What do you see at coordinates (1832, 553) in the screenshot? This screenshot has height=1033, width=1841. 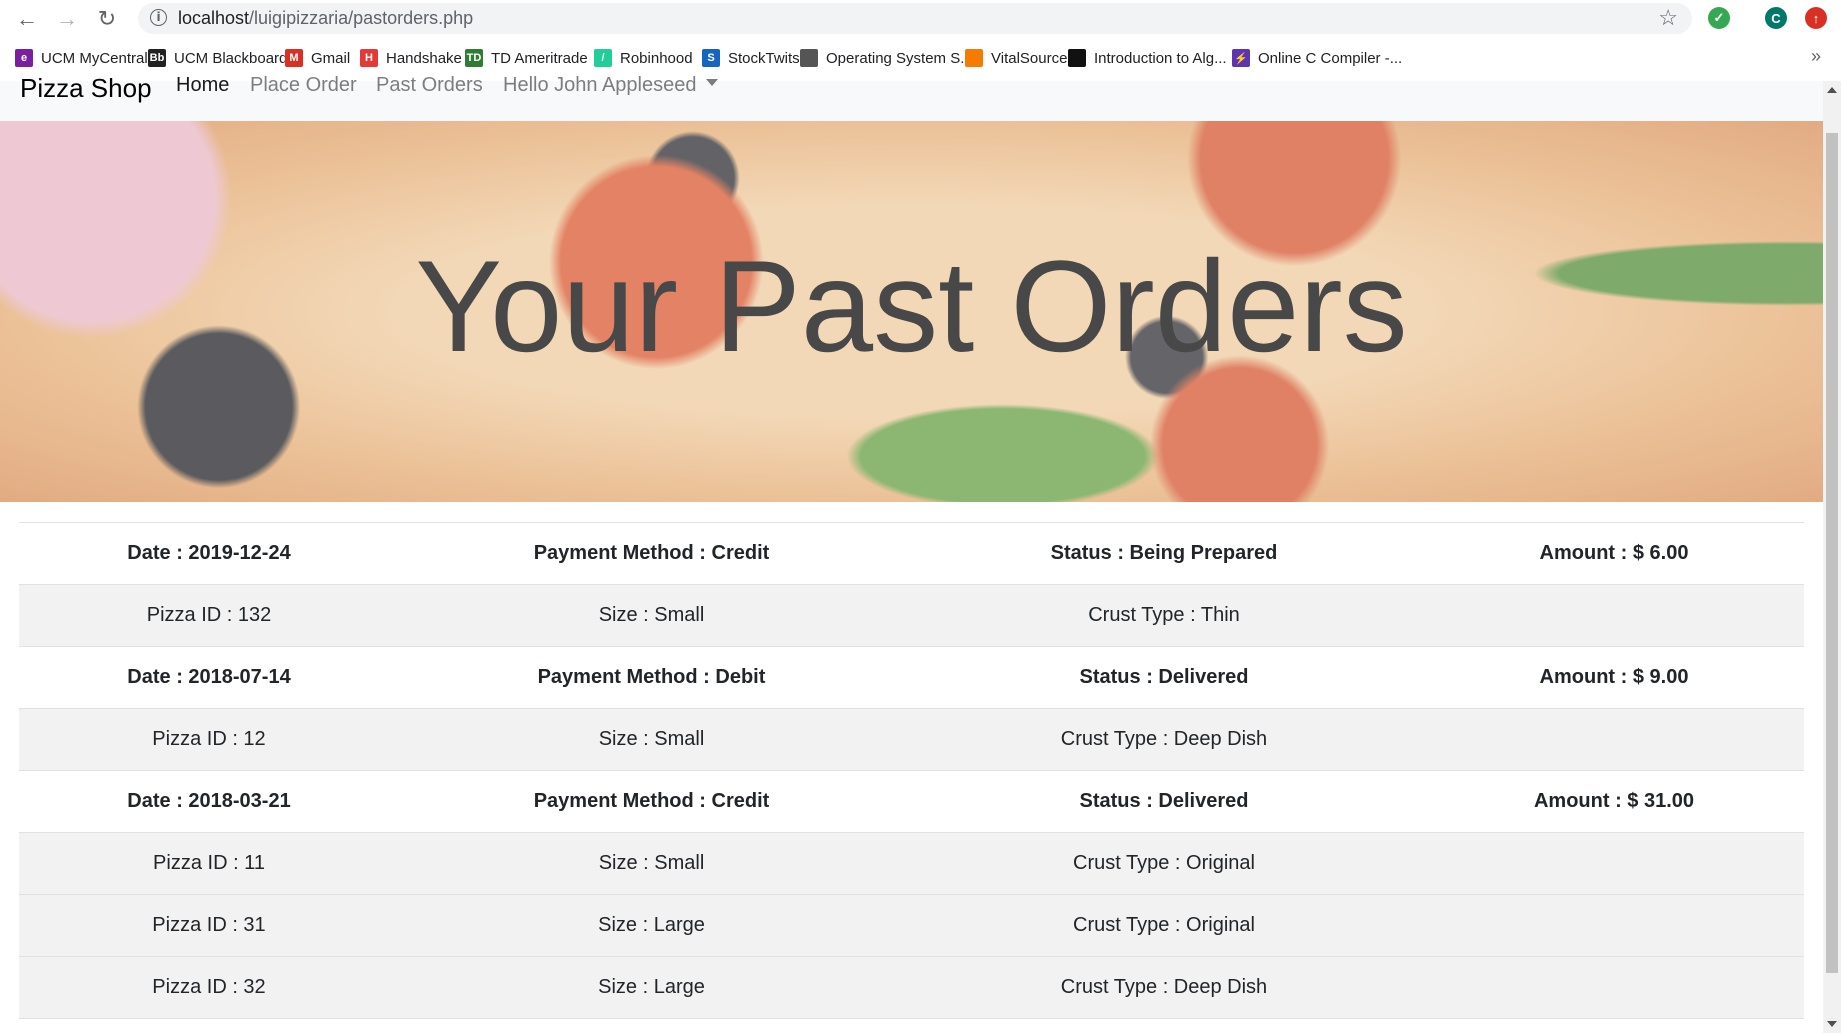 I see `scrollbar-thumb` at bounding box center [1832, 553].